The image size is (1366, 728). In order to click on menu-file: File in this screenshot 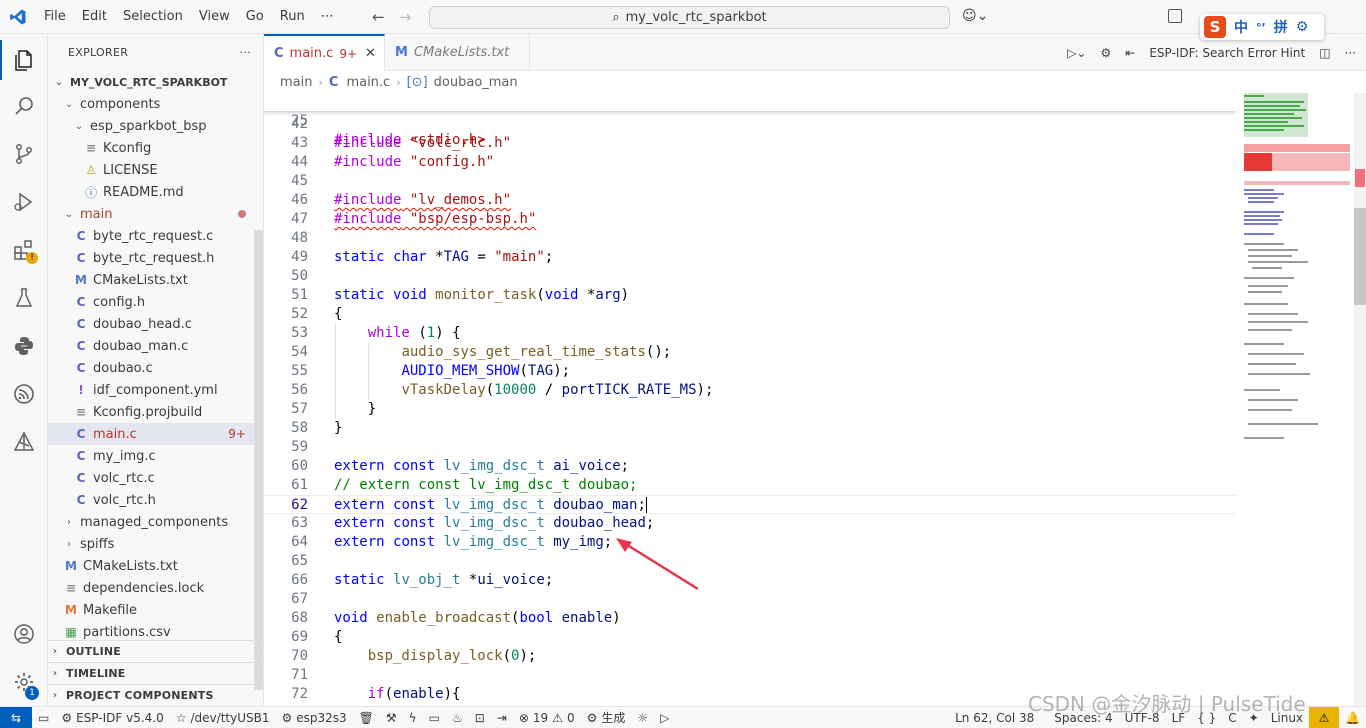, I will do `click(55, 16)`.